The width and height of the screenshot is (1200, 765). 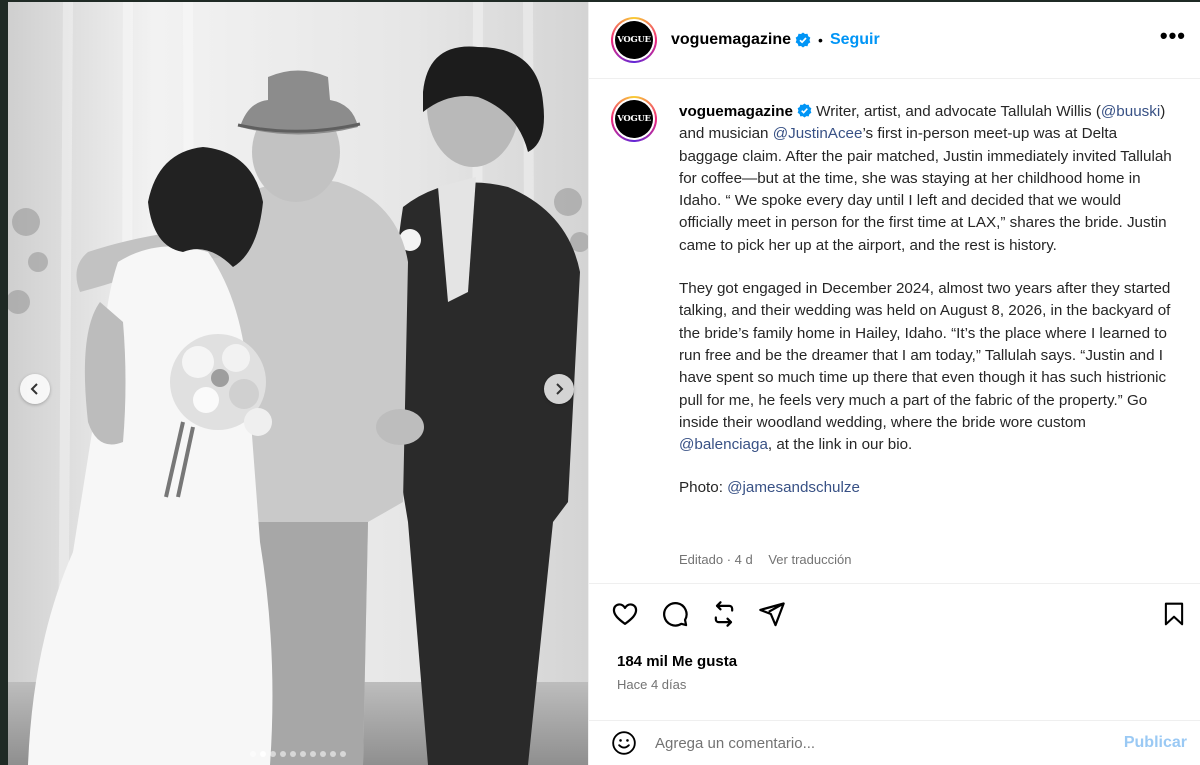 What do you see at coordinates (675, 614) in the screenshot?
I see `comment-icon` at bounding box center [675, 614].